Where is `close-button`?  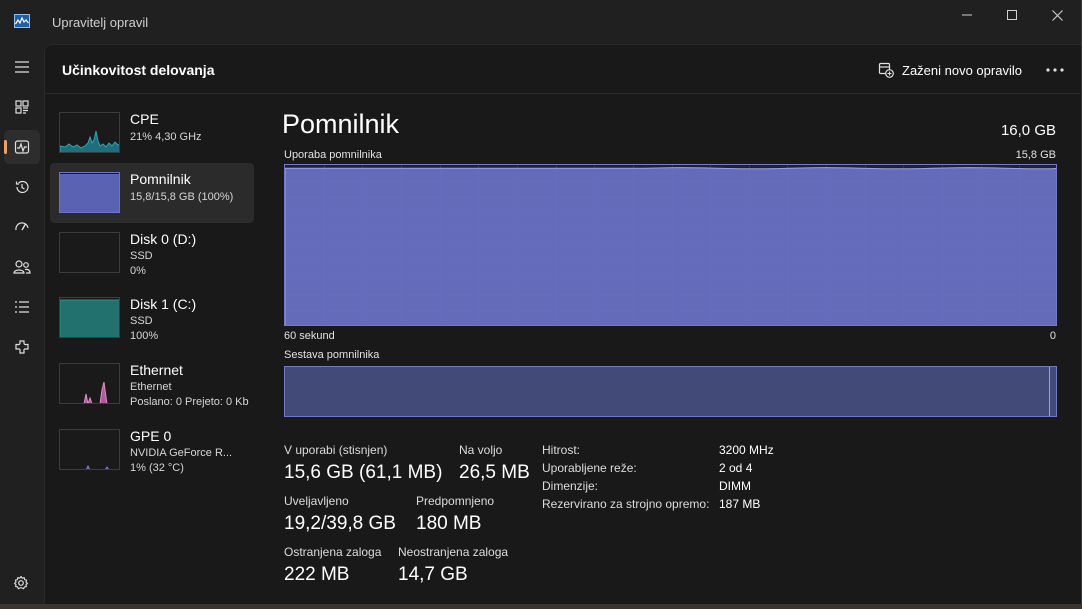 close-button is located at coordinates (1057, 15).